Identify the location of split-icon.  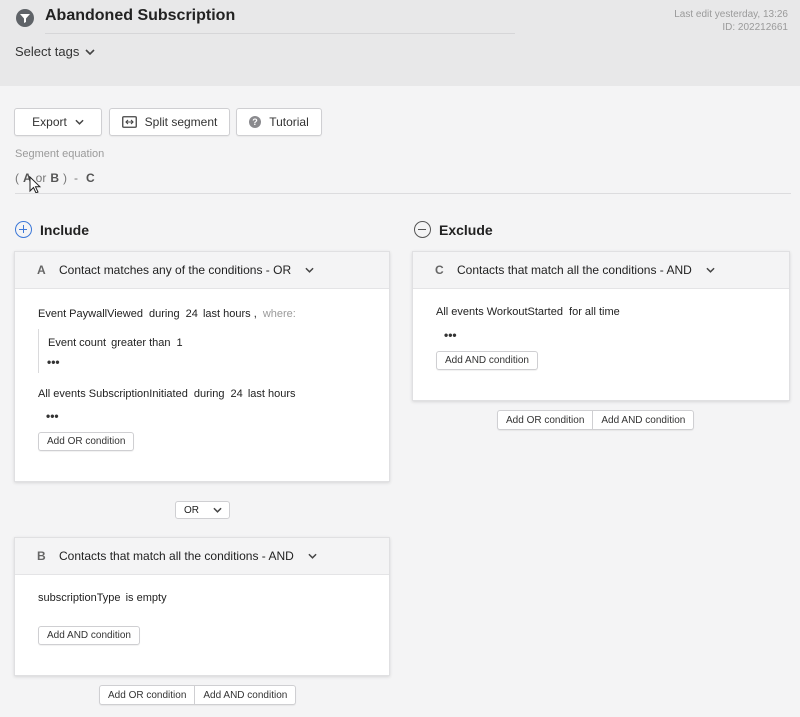
(129, 122).